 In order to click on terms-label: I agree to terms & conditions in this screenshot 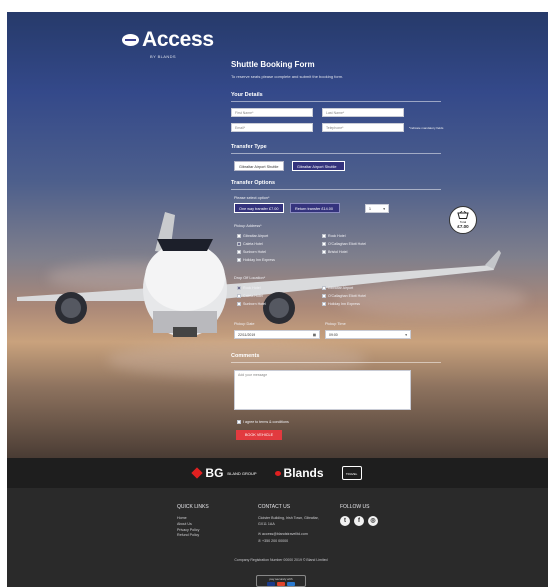, I will do `click(266, 422)`.